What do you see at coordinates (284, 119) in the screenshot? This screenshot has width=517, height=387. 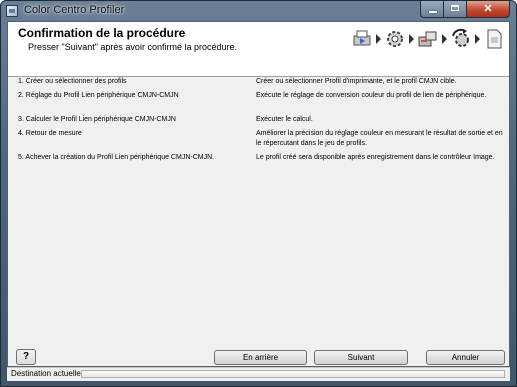 I see `step-description: Exécuter le calcul.` at bounding box center [284, 119].